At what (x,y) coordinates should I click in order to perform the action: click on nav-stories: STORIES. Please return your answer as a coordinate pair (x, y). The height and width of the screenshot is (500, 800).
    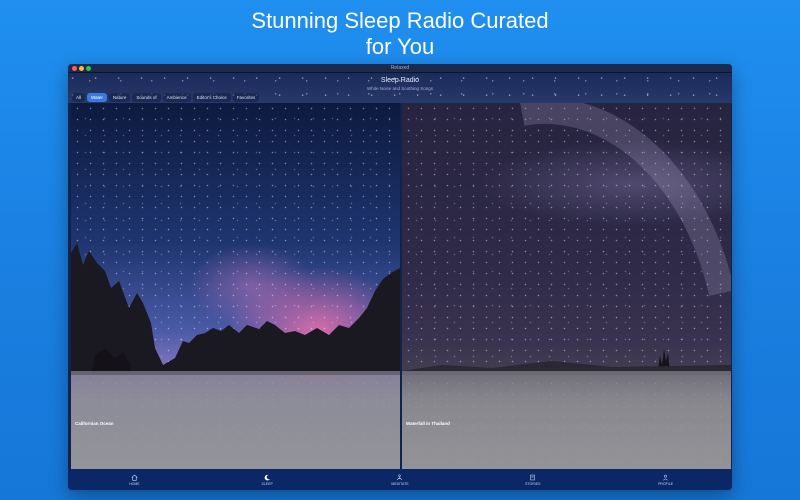
    Looking at the image, I should click on (533, 480).